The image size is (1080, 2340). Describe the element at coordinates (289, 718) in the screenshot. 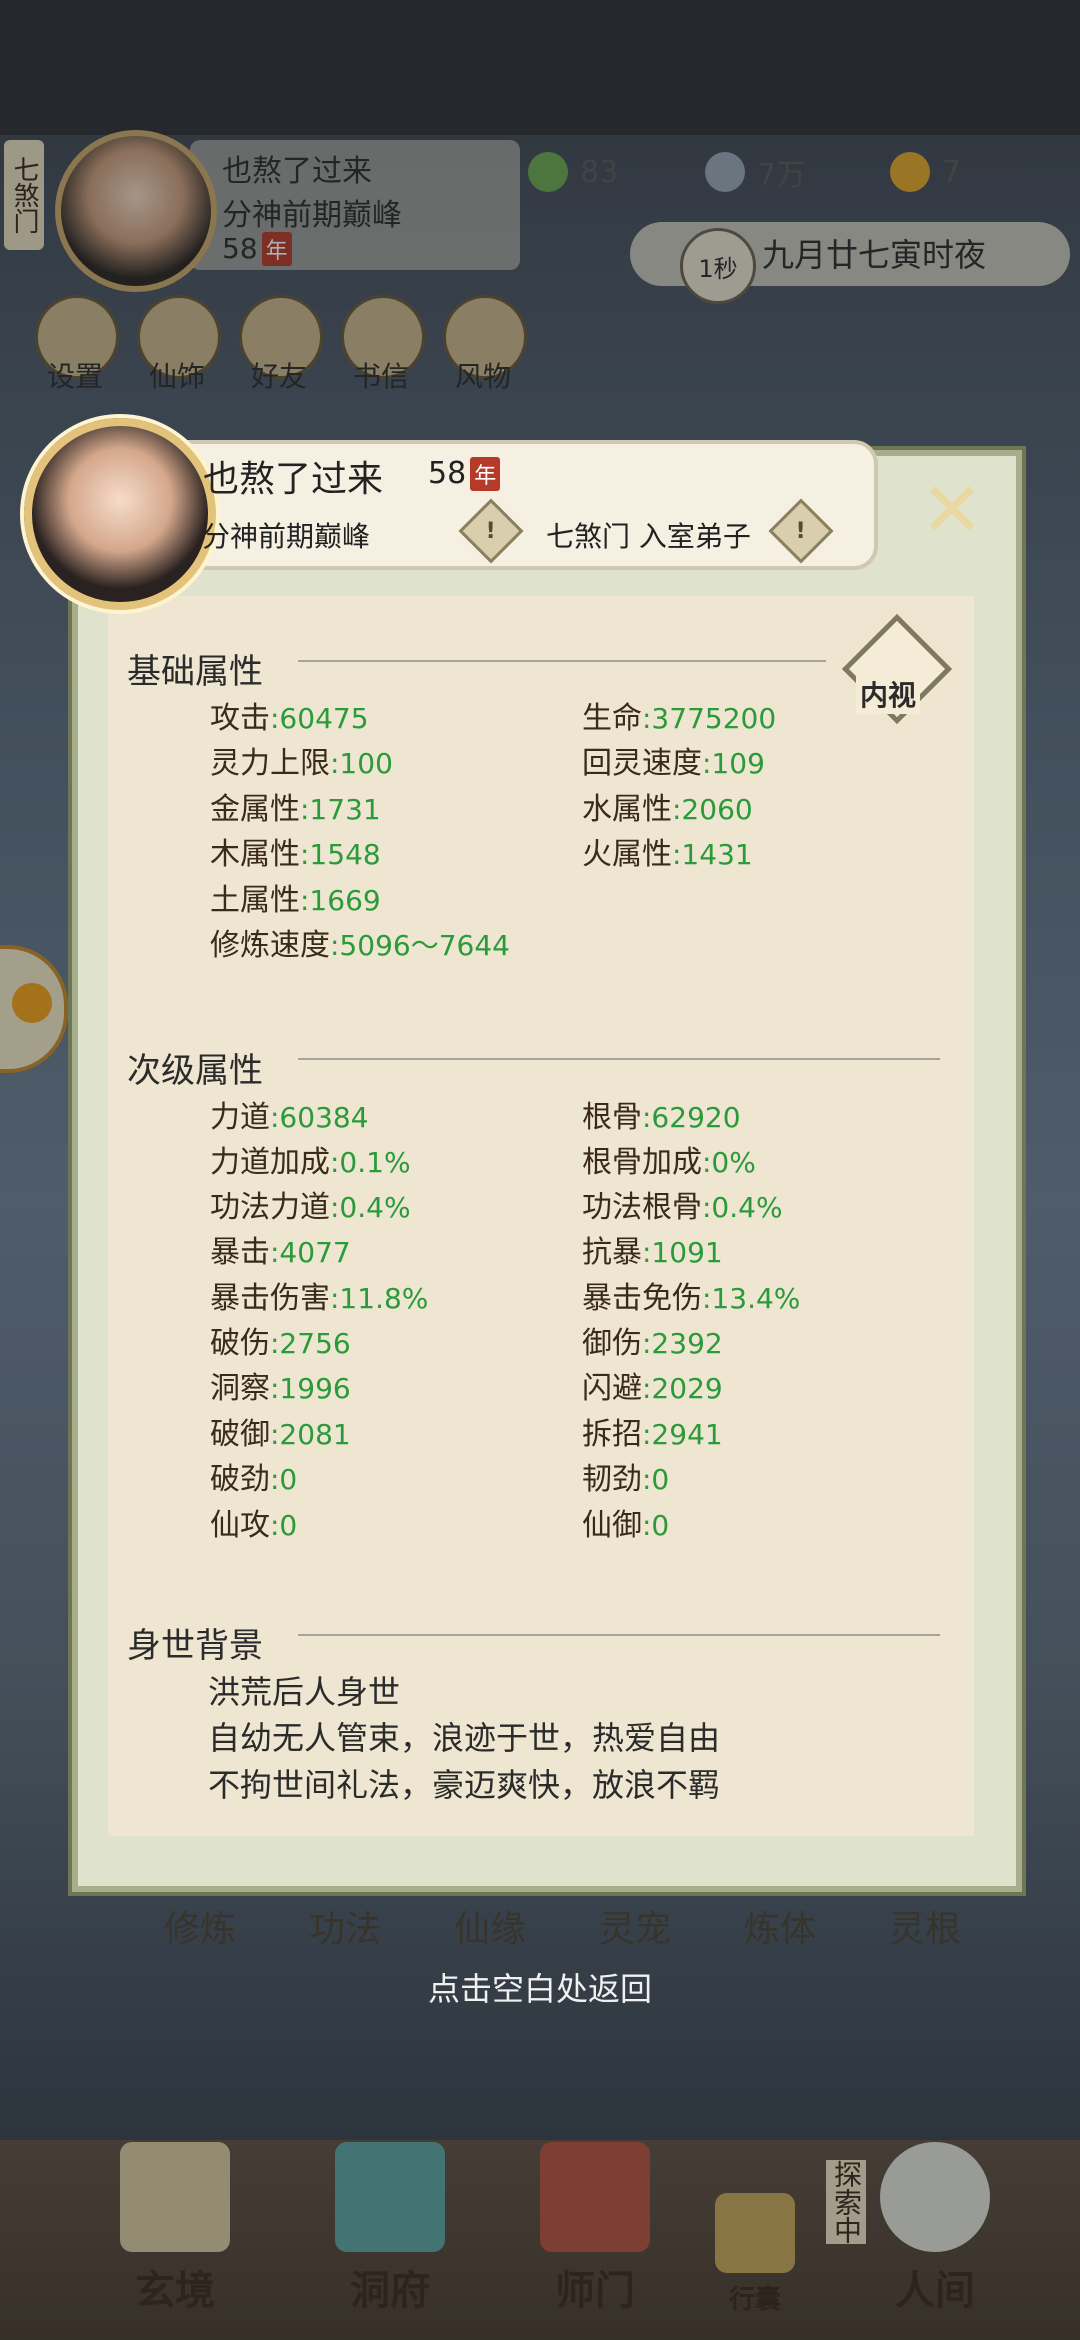

I see `attr-attack: 攻击:60475` at that location.